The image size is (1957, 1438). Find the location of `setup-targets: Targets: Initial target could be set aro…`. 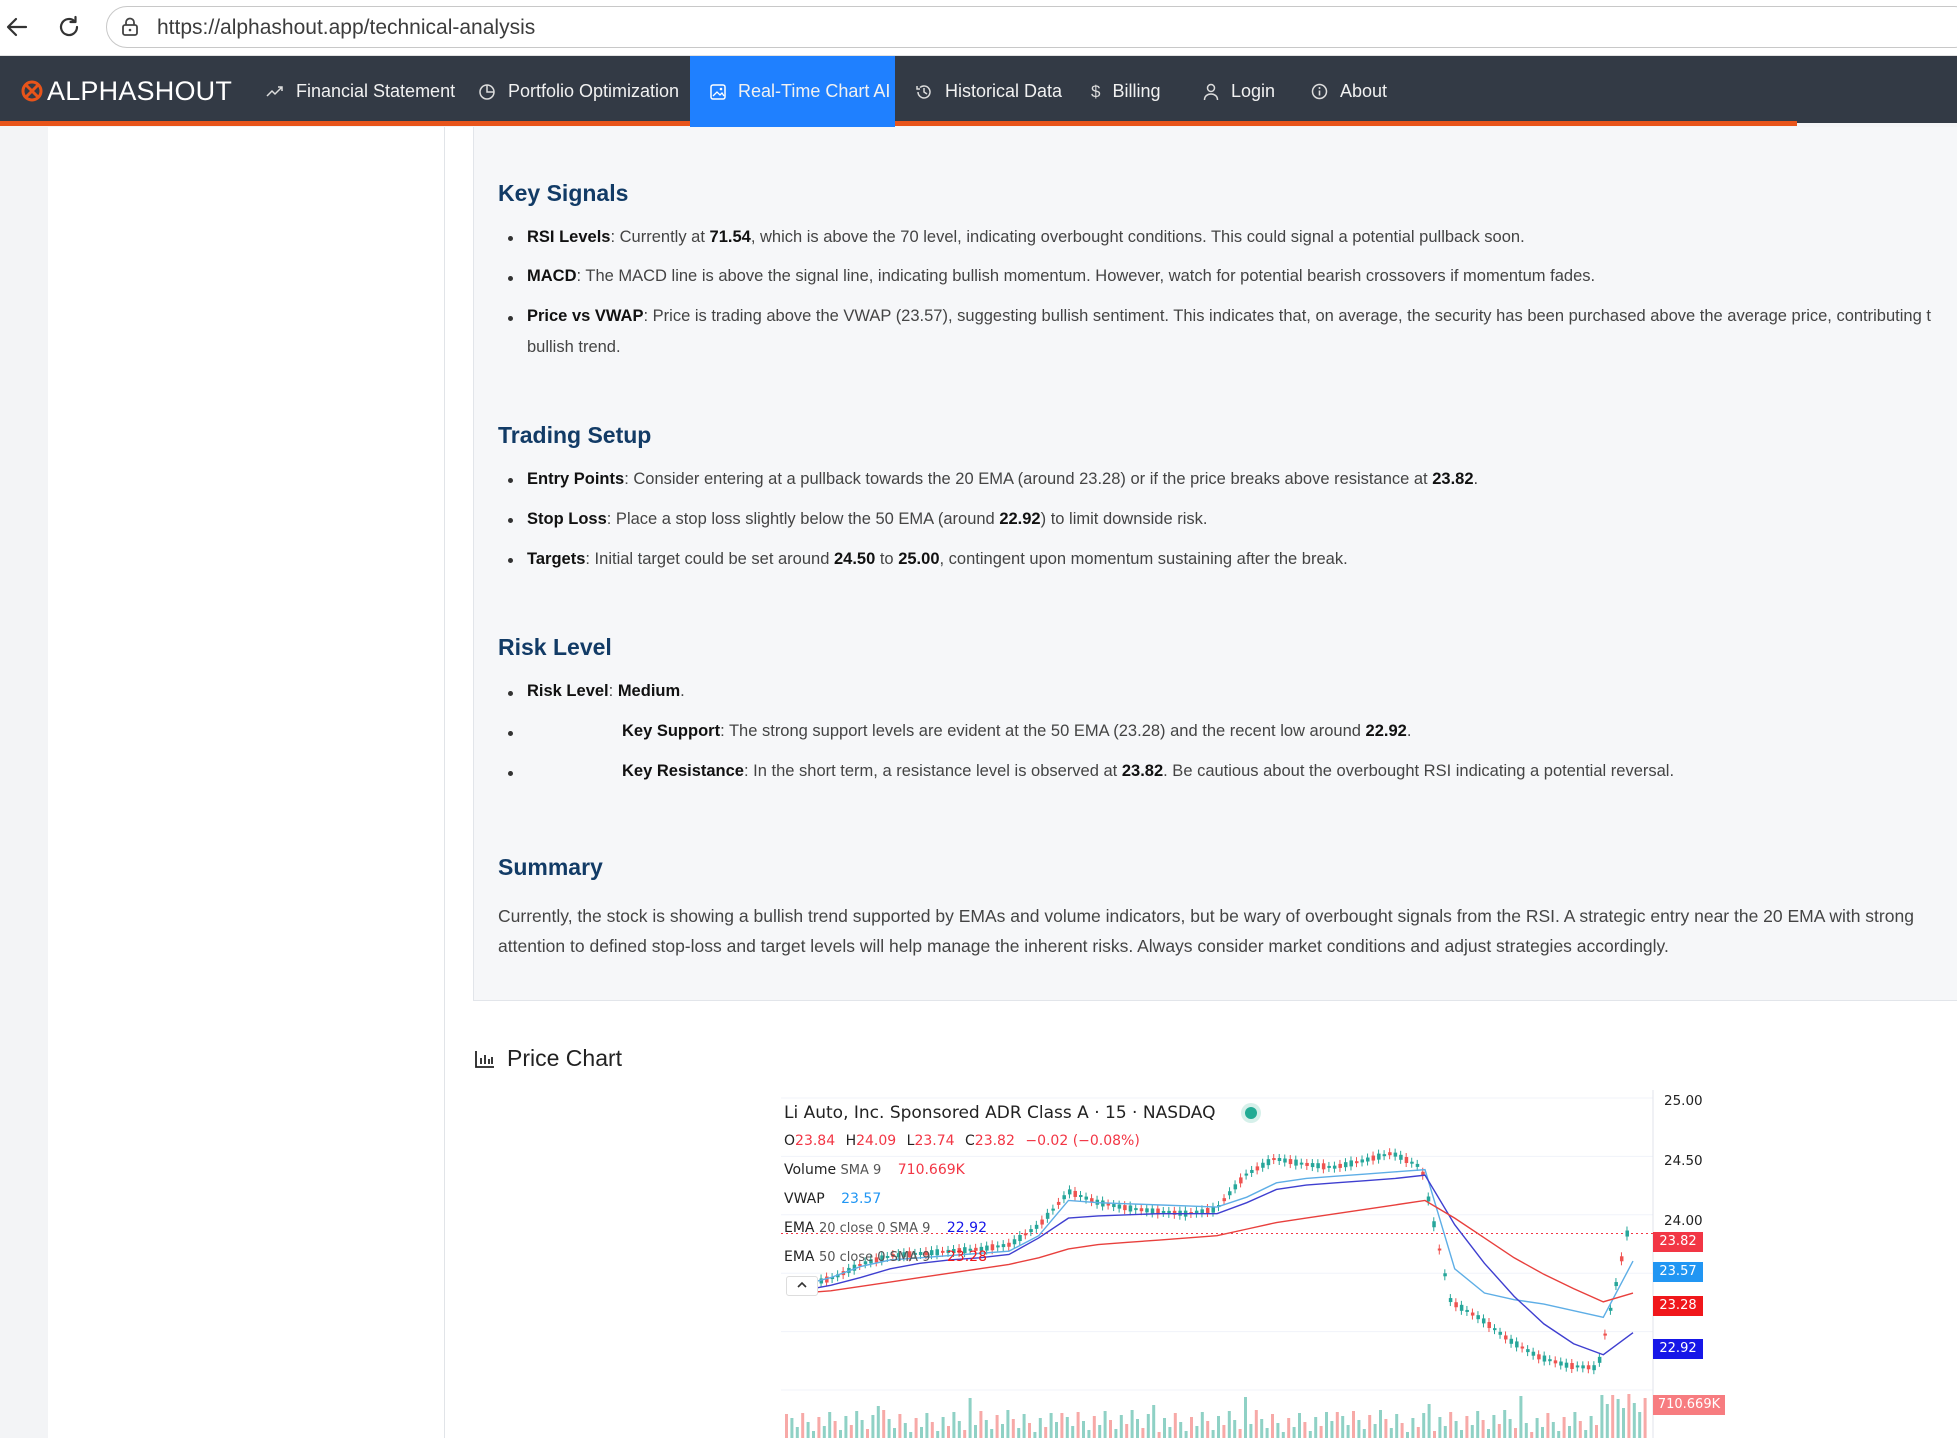

setup-targets: Targets: Initial target could be set aro… is located at coordinates (937, 559).